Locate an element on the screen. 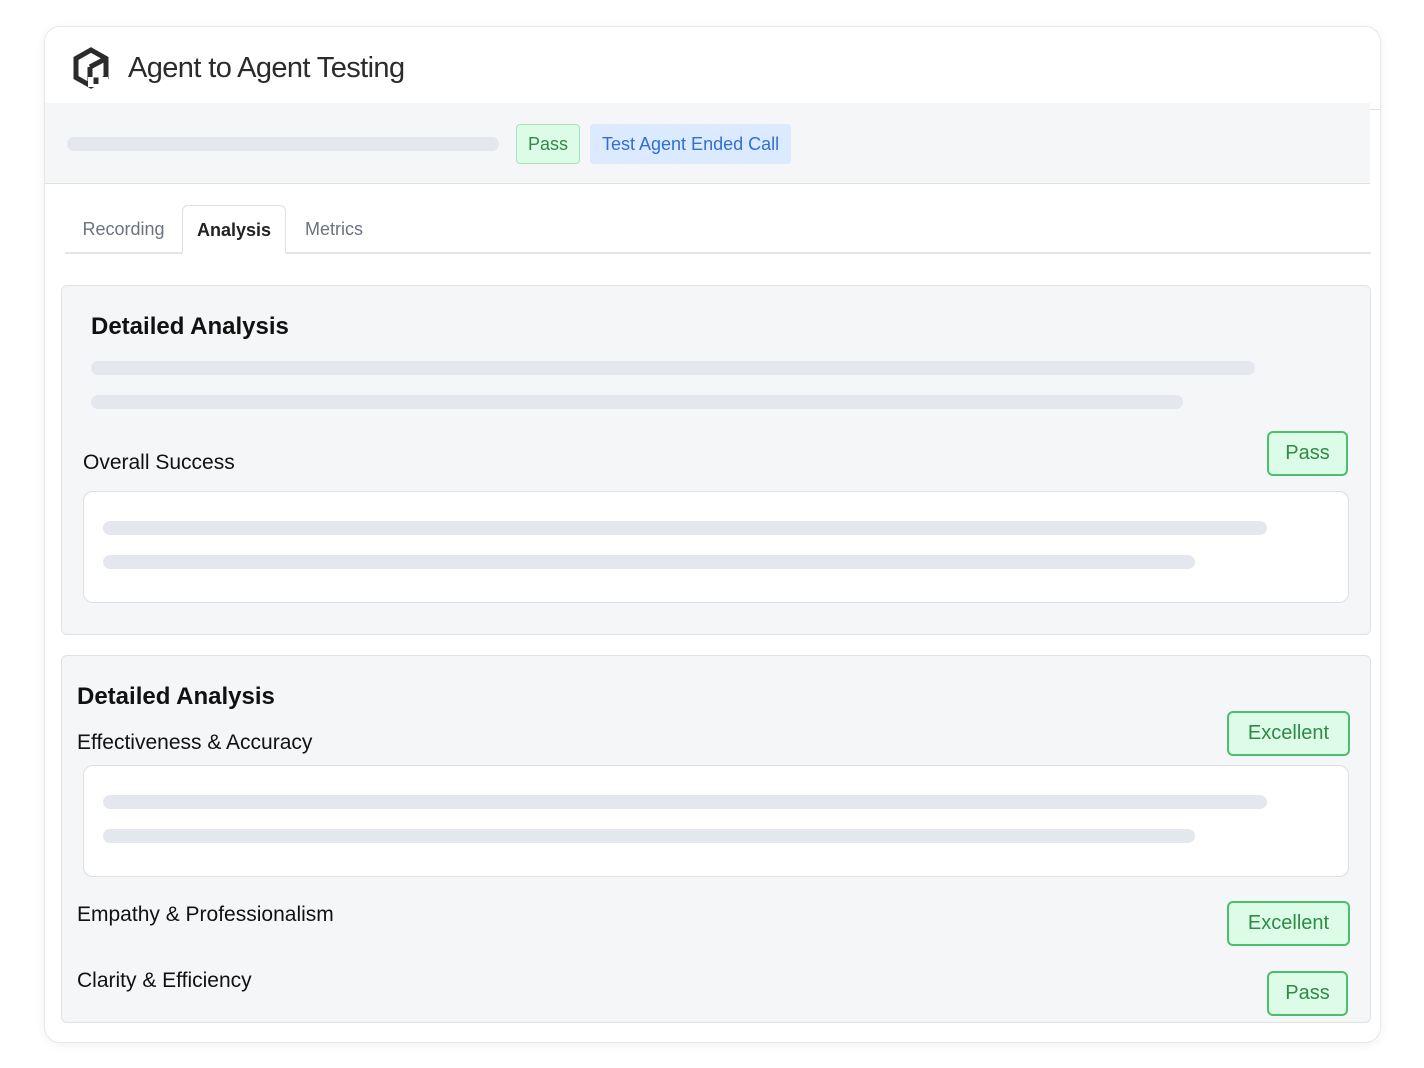  tab-analysis: Analysis is located at coordinates (234, 229).